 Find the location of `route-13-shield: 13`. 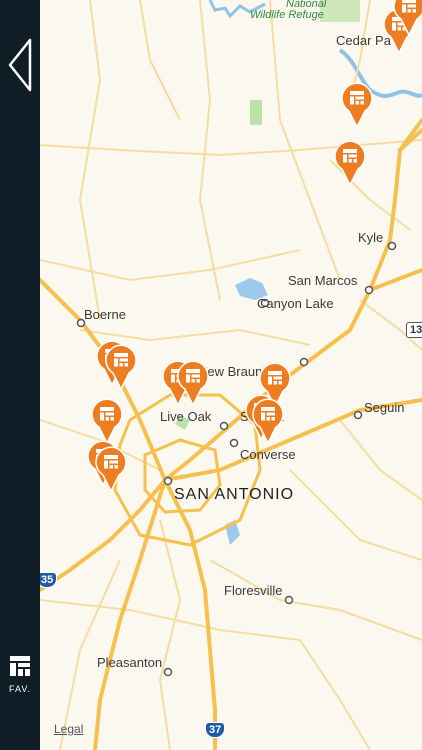

route-13-shield: 13 is located at coordinates (414, 330).